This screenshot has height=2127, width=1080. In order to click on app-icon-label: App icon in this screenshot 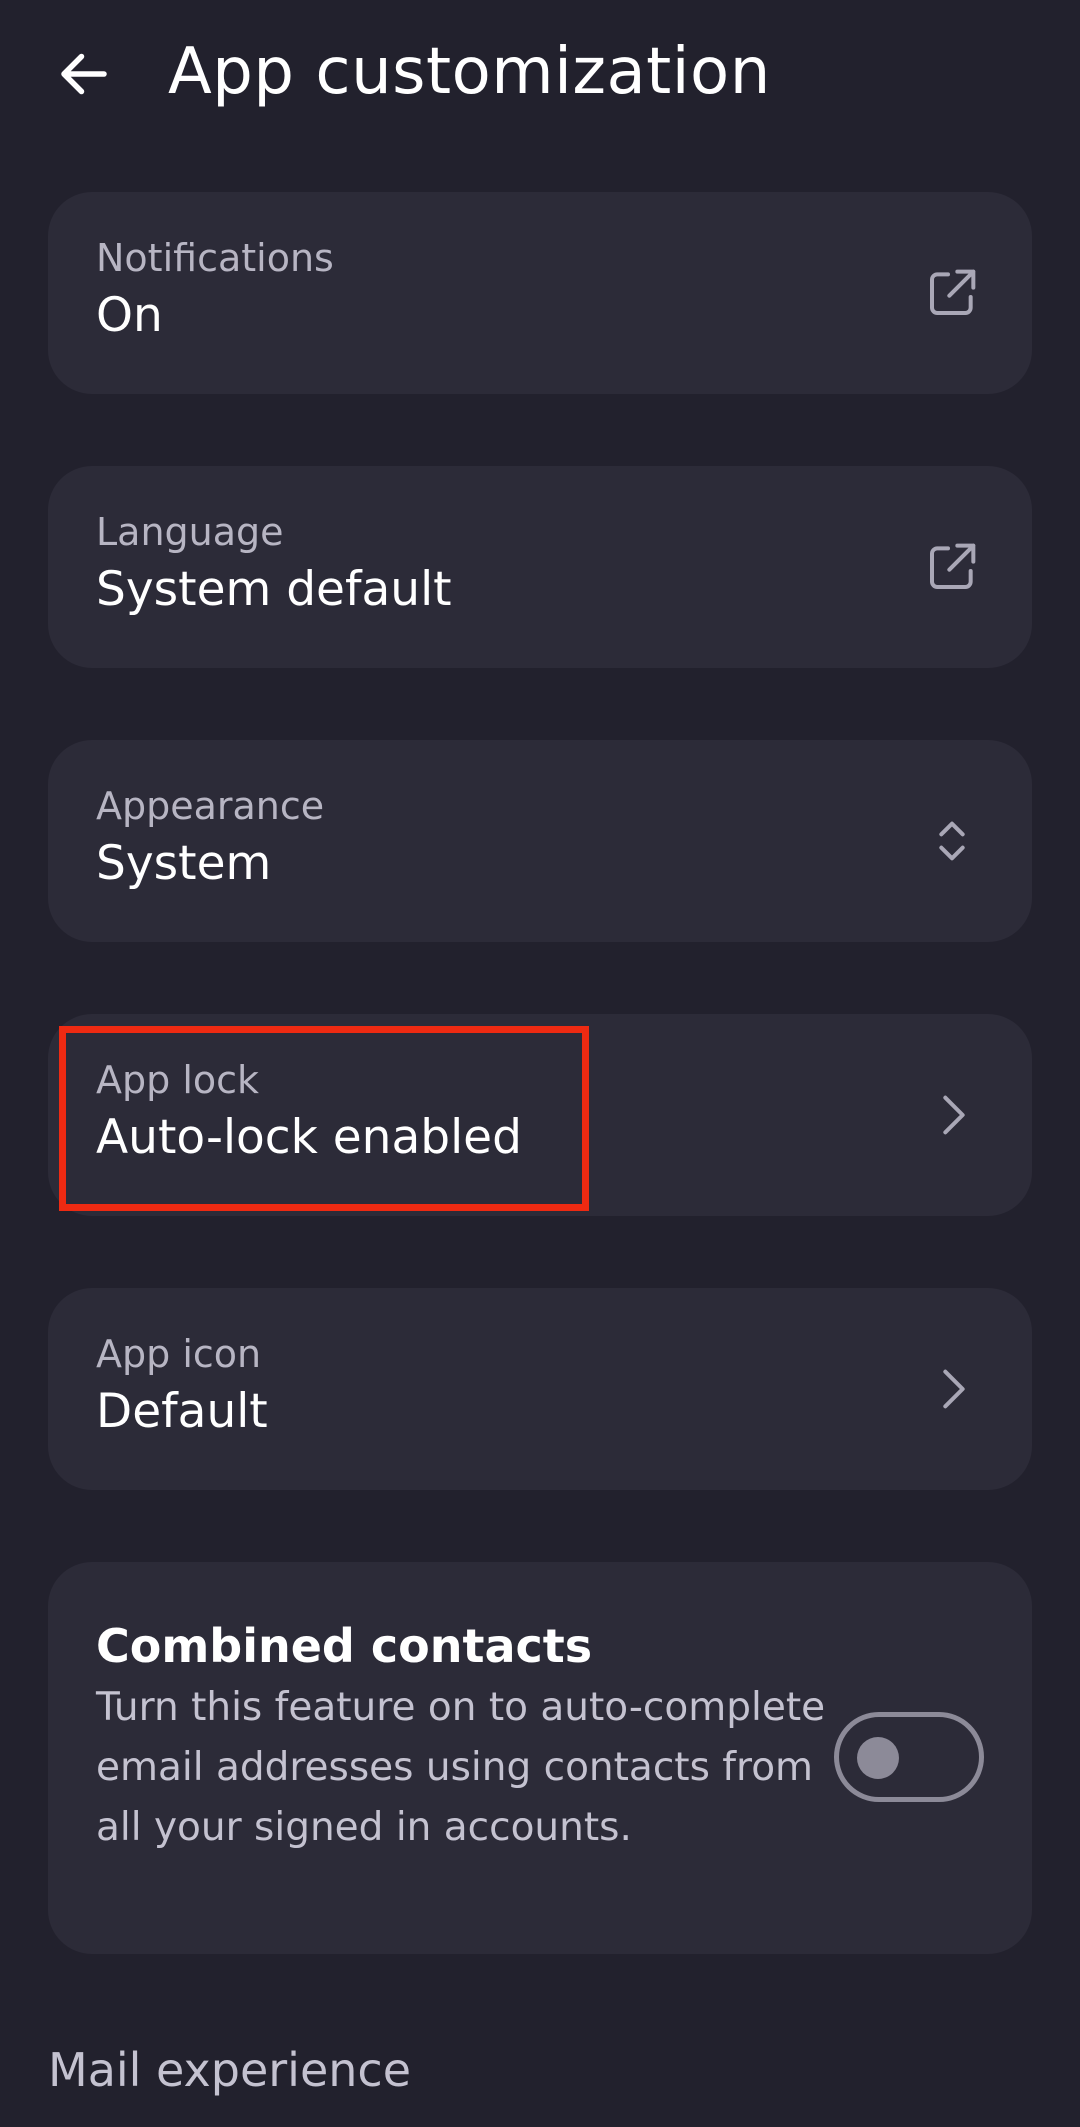, I will do `click(179, 1354)`.